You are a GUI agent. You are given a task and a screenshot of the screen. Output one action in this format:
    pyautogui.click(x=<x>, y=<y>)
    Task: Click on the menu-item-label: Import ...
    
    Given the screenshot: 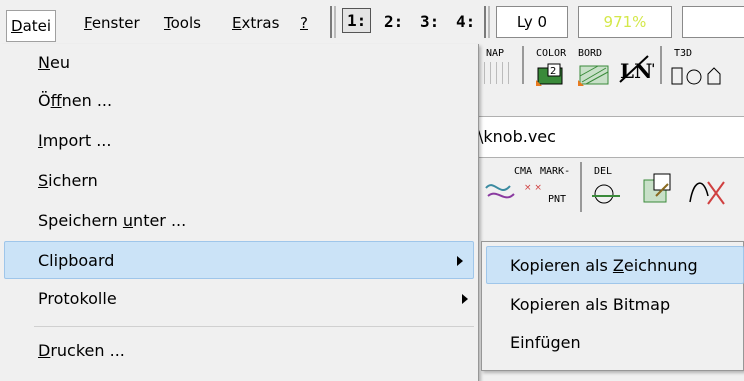 What is the action you would take?
    pyautogui.click(x=75, y=140)
    